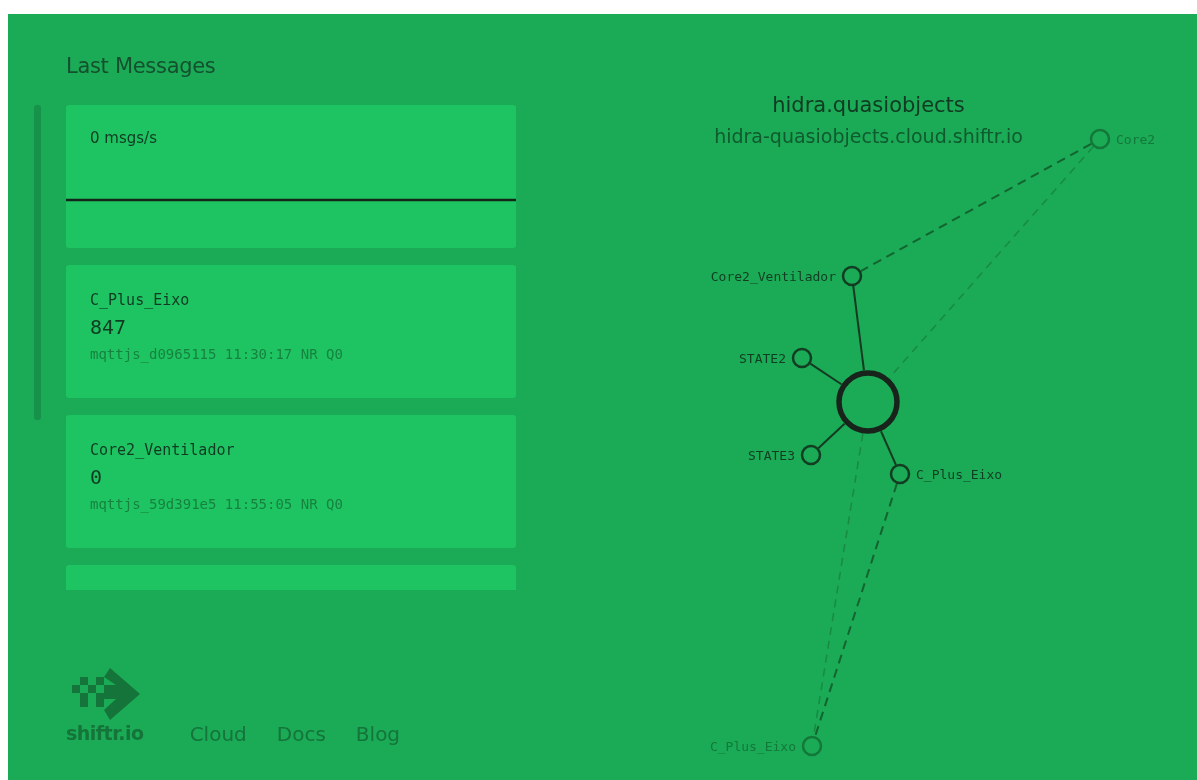  I want to click on message-meta: mqttjs_d0965115 11:30:17 NR Q0, so click(216, 354).